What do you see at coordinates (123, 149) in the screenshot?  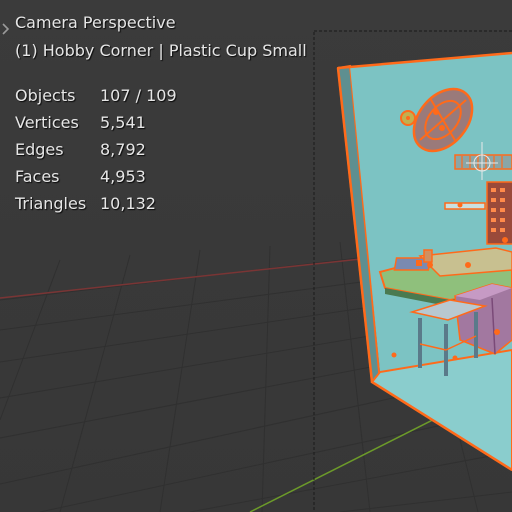 I see `stat-value-edges: 8,792` at bounding box center [123, 149].